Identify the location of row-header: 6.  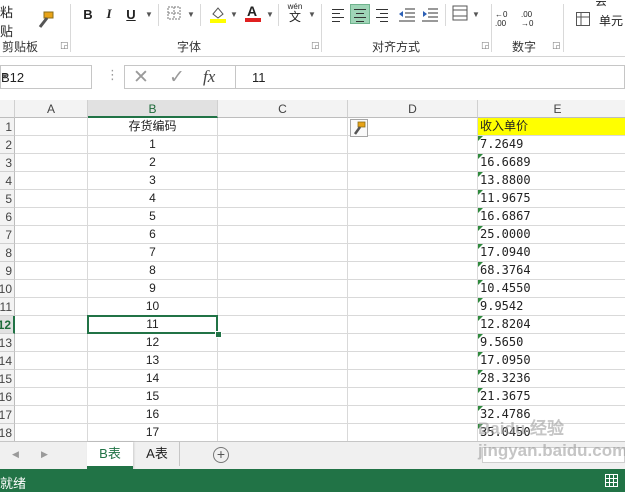
(7, 217).